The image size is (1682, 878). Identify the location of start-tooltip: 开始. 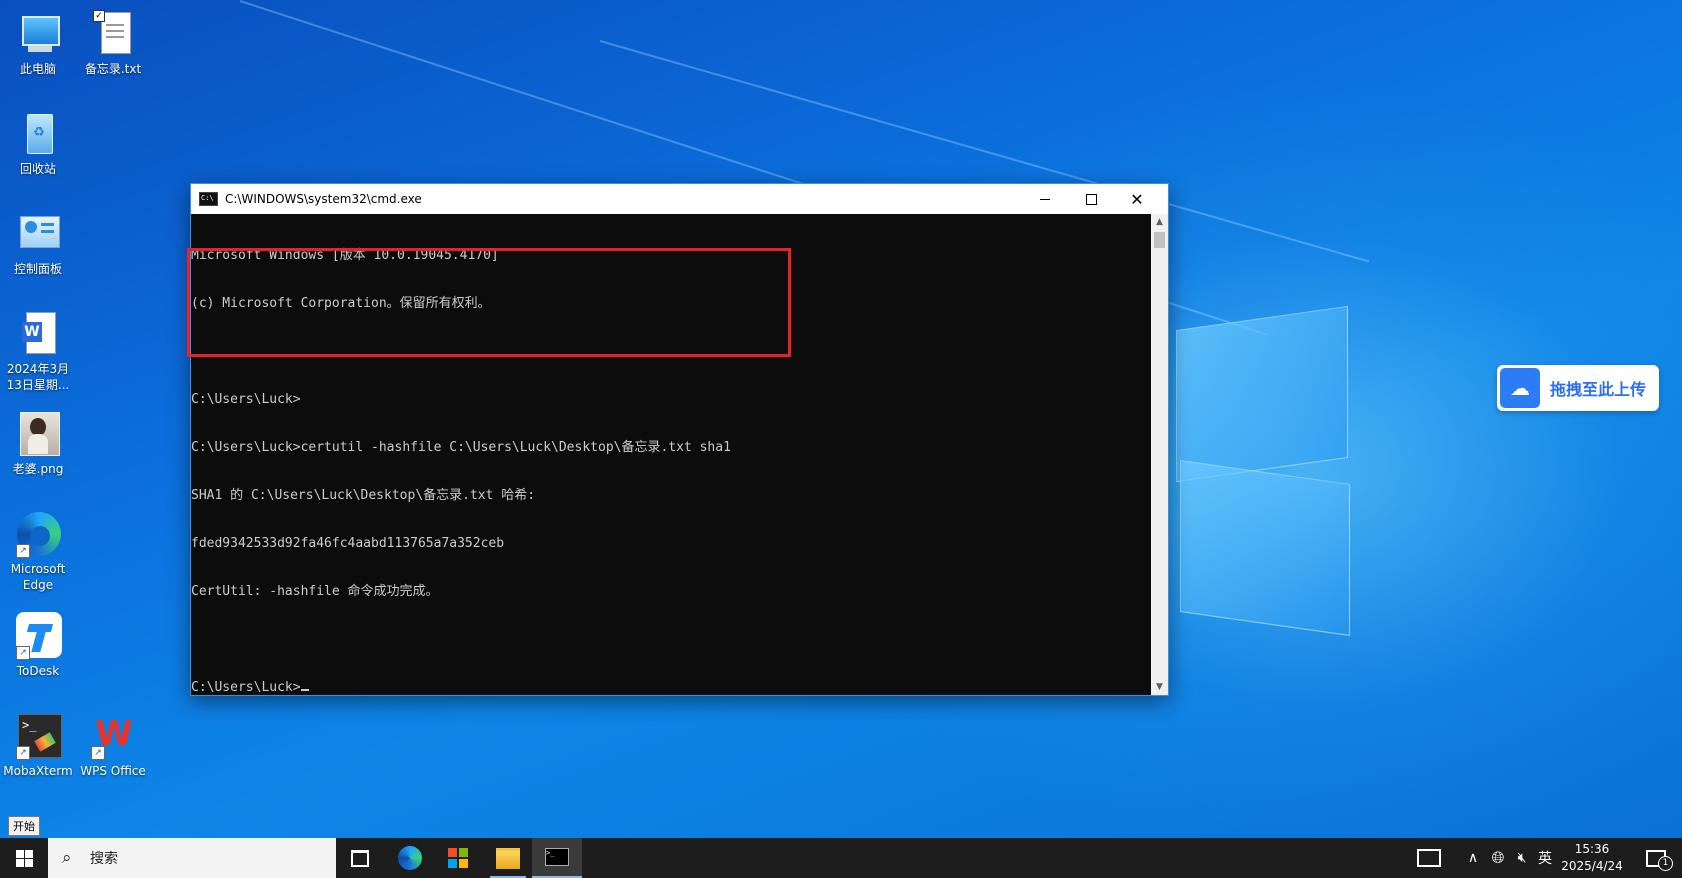
(24, 826).